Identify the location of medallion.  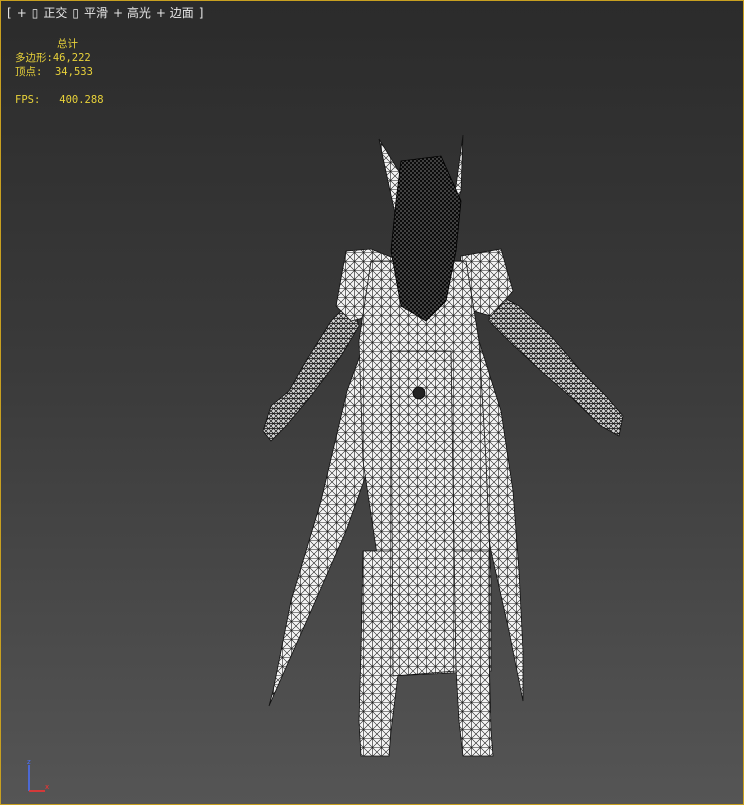
(419, 393).